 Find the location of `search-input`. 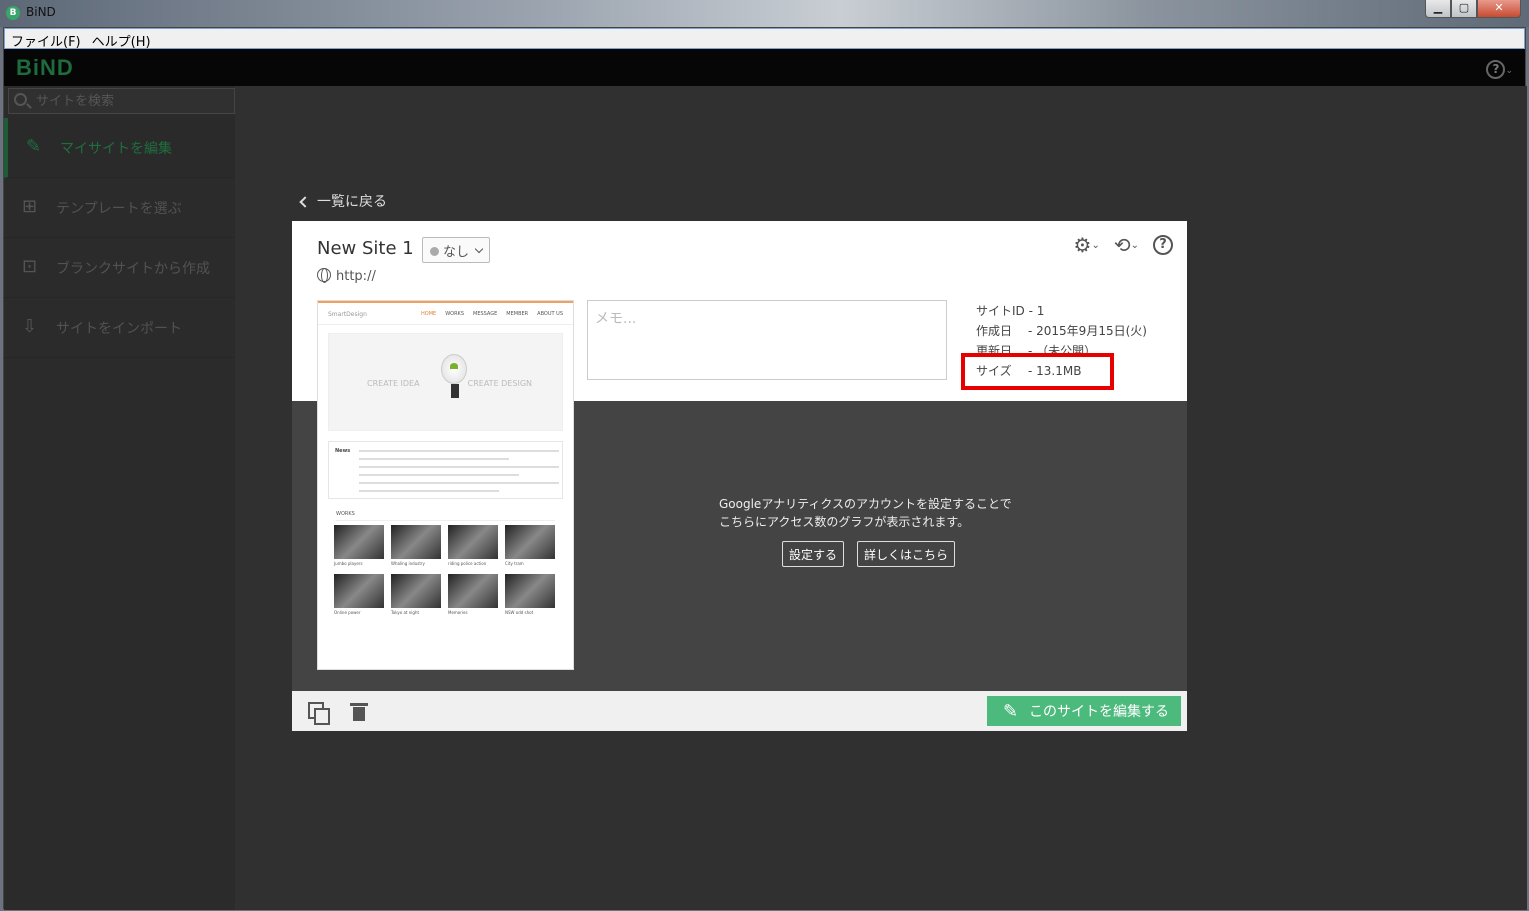

search-input is located at coordinates (131, 101).